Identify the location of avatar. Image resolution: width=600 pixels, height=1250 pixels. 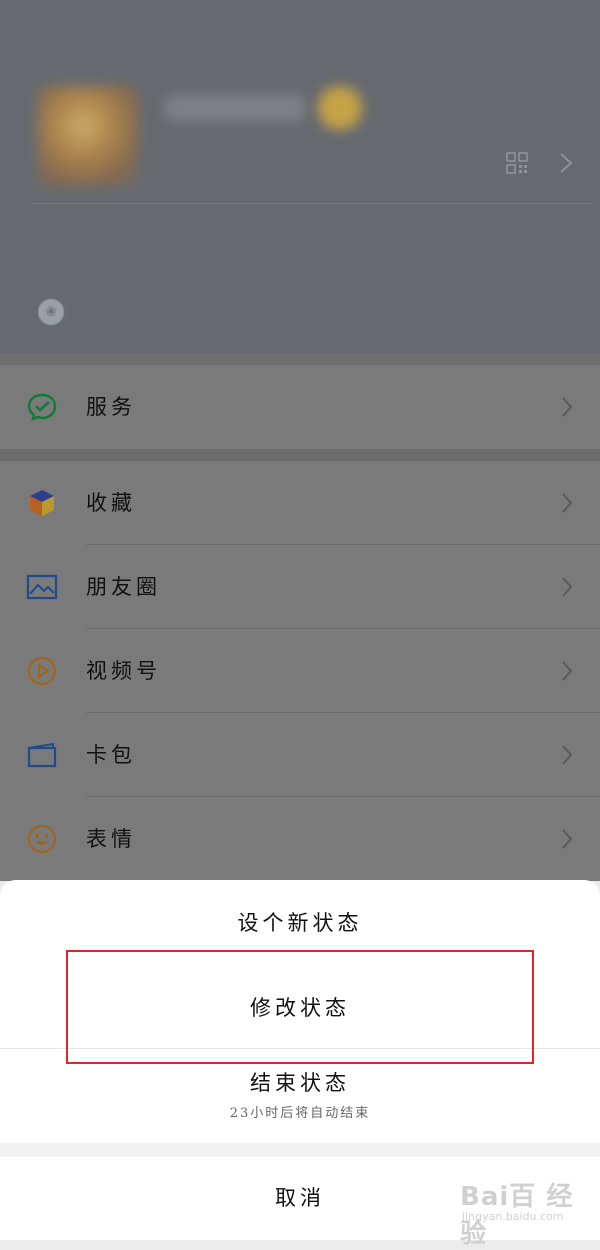
(88, 136).